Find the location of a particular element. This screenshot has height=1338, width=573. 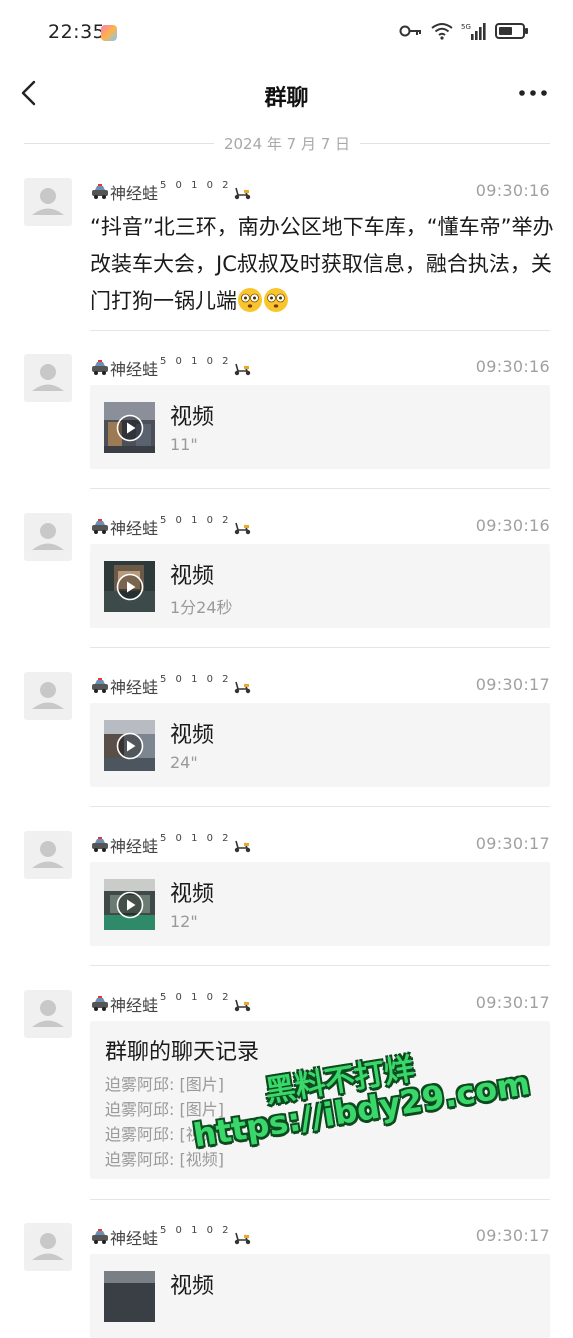

video-duration: 24" is located at coordinates (184, 762).